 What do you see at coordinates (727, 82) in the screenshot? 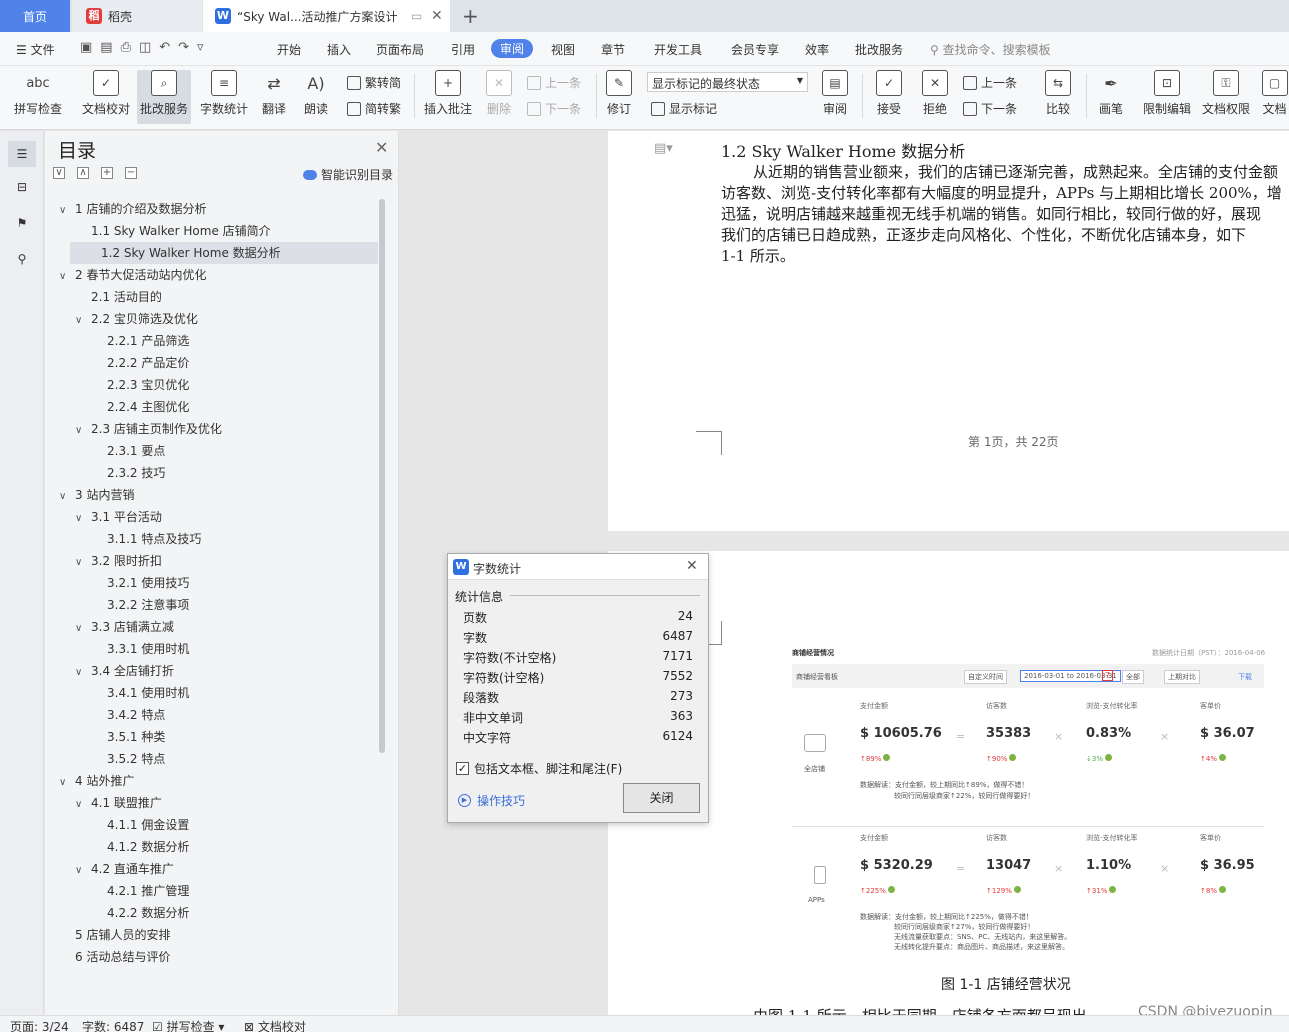
I see `markup-state-select: 显示标记的最终状态 ▼` at bounding box center [727, 82].